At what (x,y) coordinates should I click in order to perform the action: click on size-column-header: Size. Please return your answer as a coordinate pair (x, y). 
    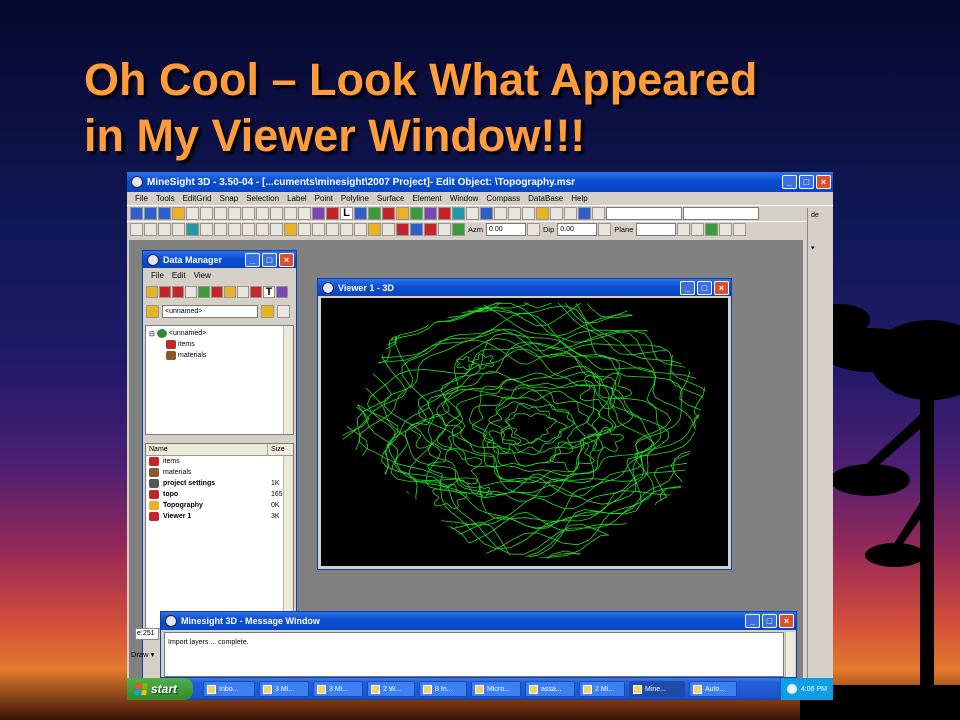
    Looking at the image, I should click on (280, 449).